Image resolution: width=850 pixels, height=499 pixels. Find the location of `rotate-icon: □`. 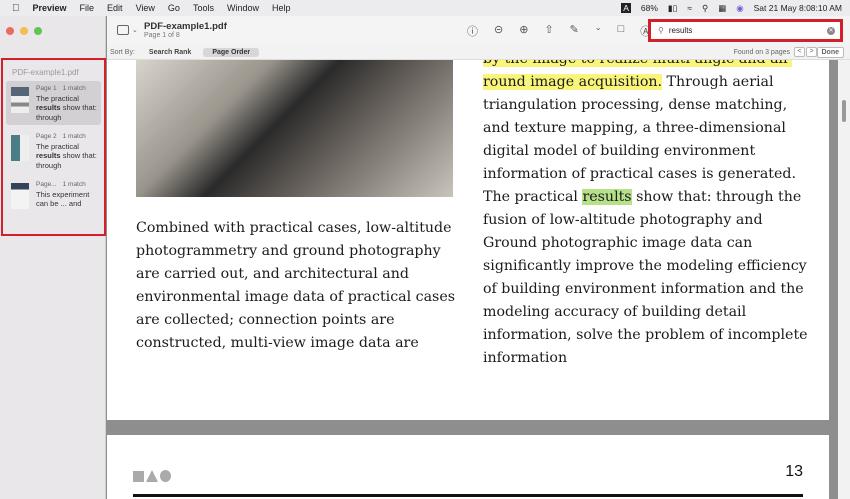

rotate-icon: □ is located at coordinates (621, 31).